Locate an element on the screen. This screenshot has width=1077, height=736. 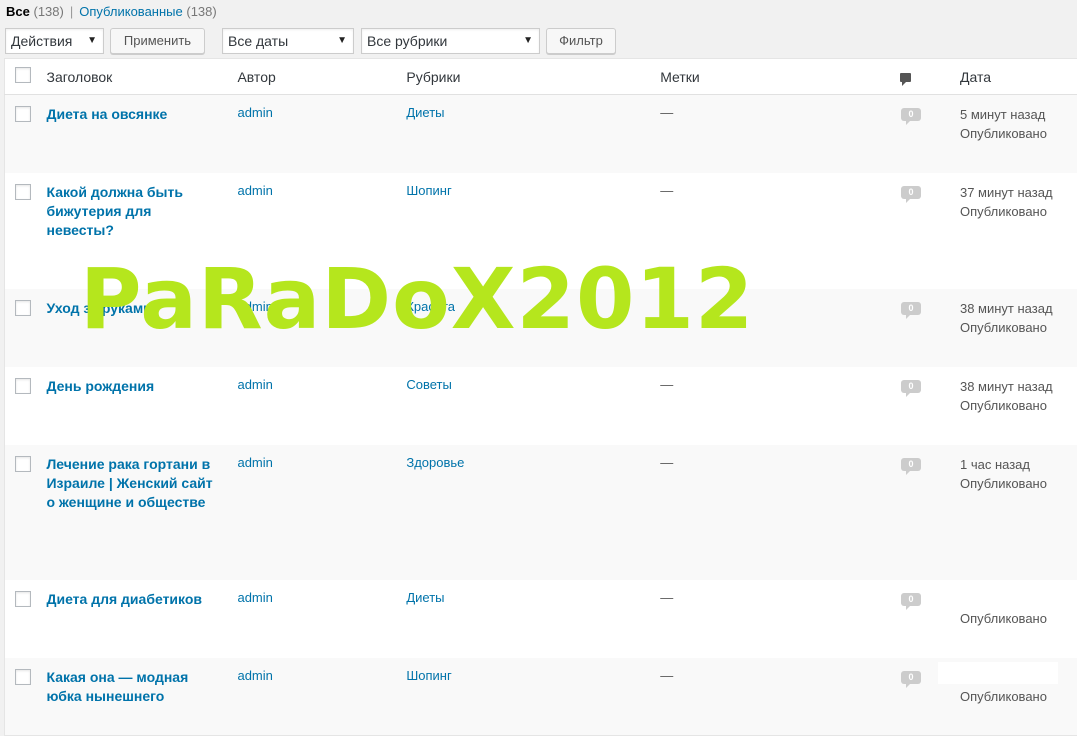
column-tags: Метки is located at coordinates (770, 77).